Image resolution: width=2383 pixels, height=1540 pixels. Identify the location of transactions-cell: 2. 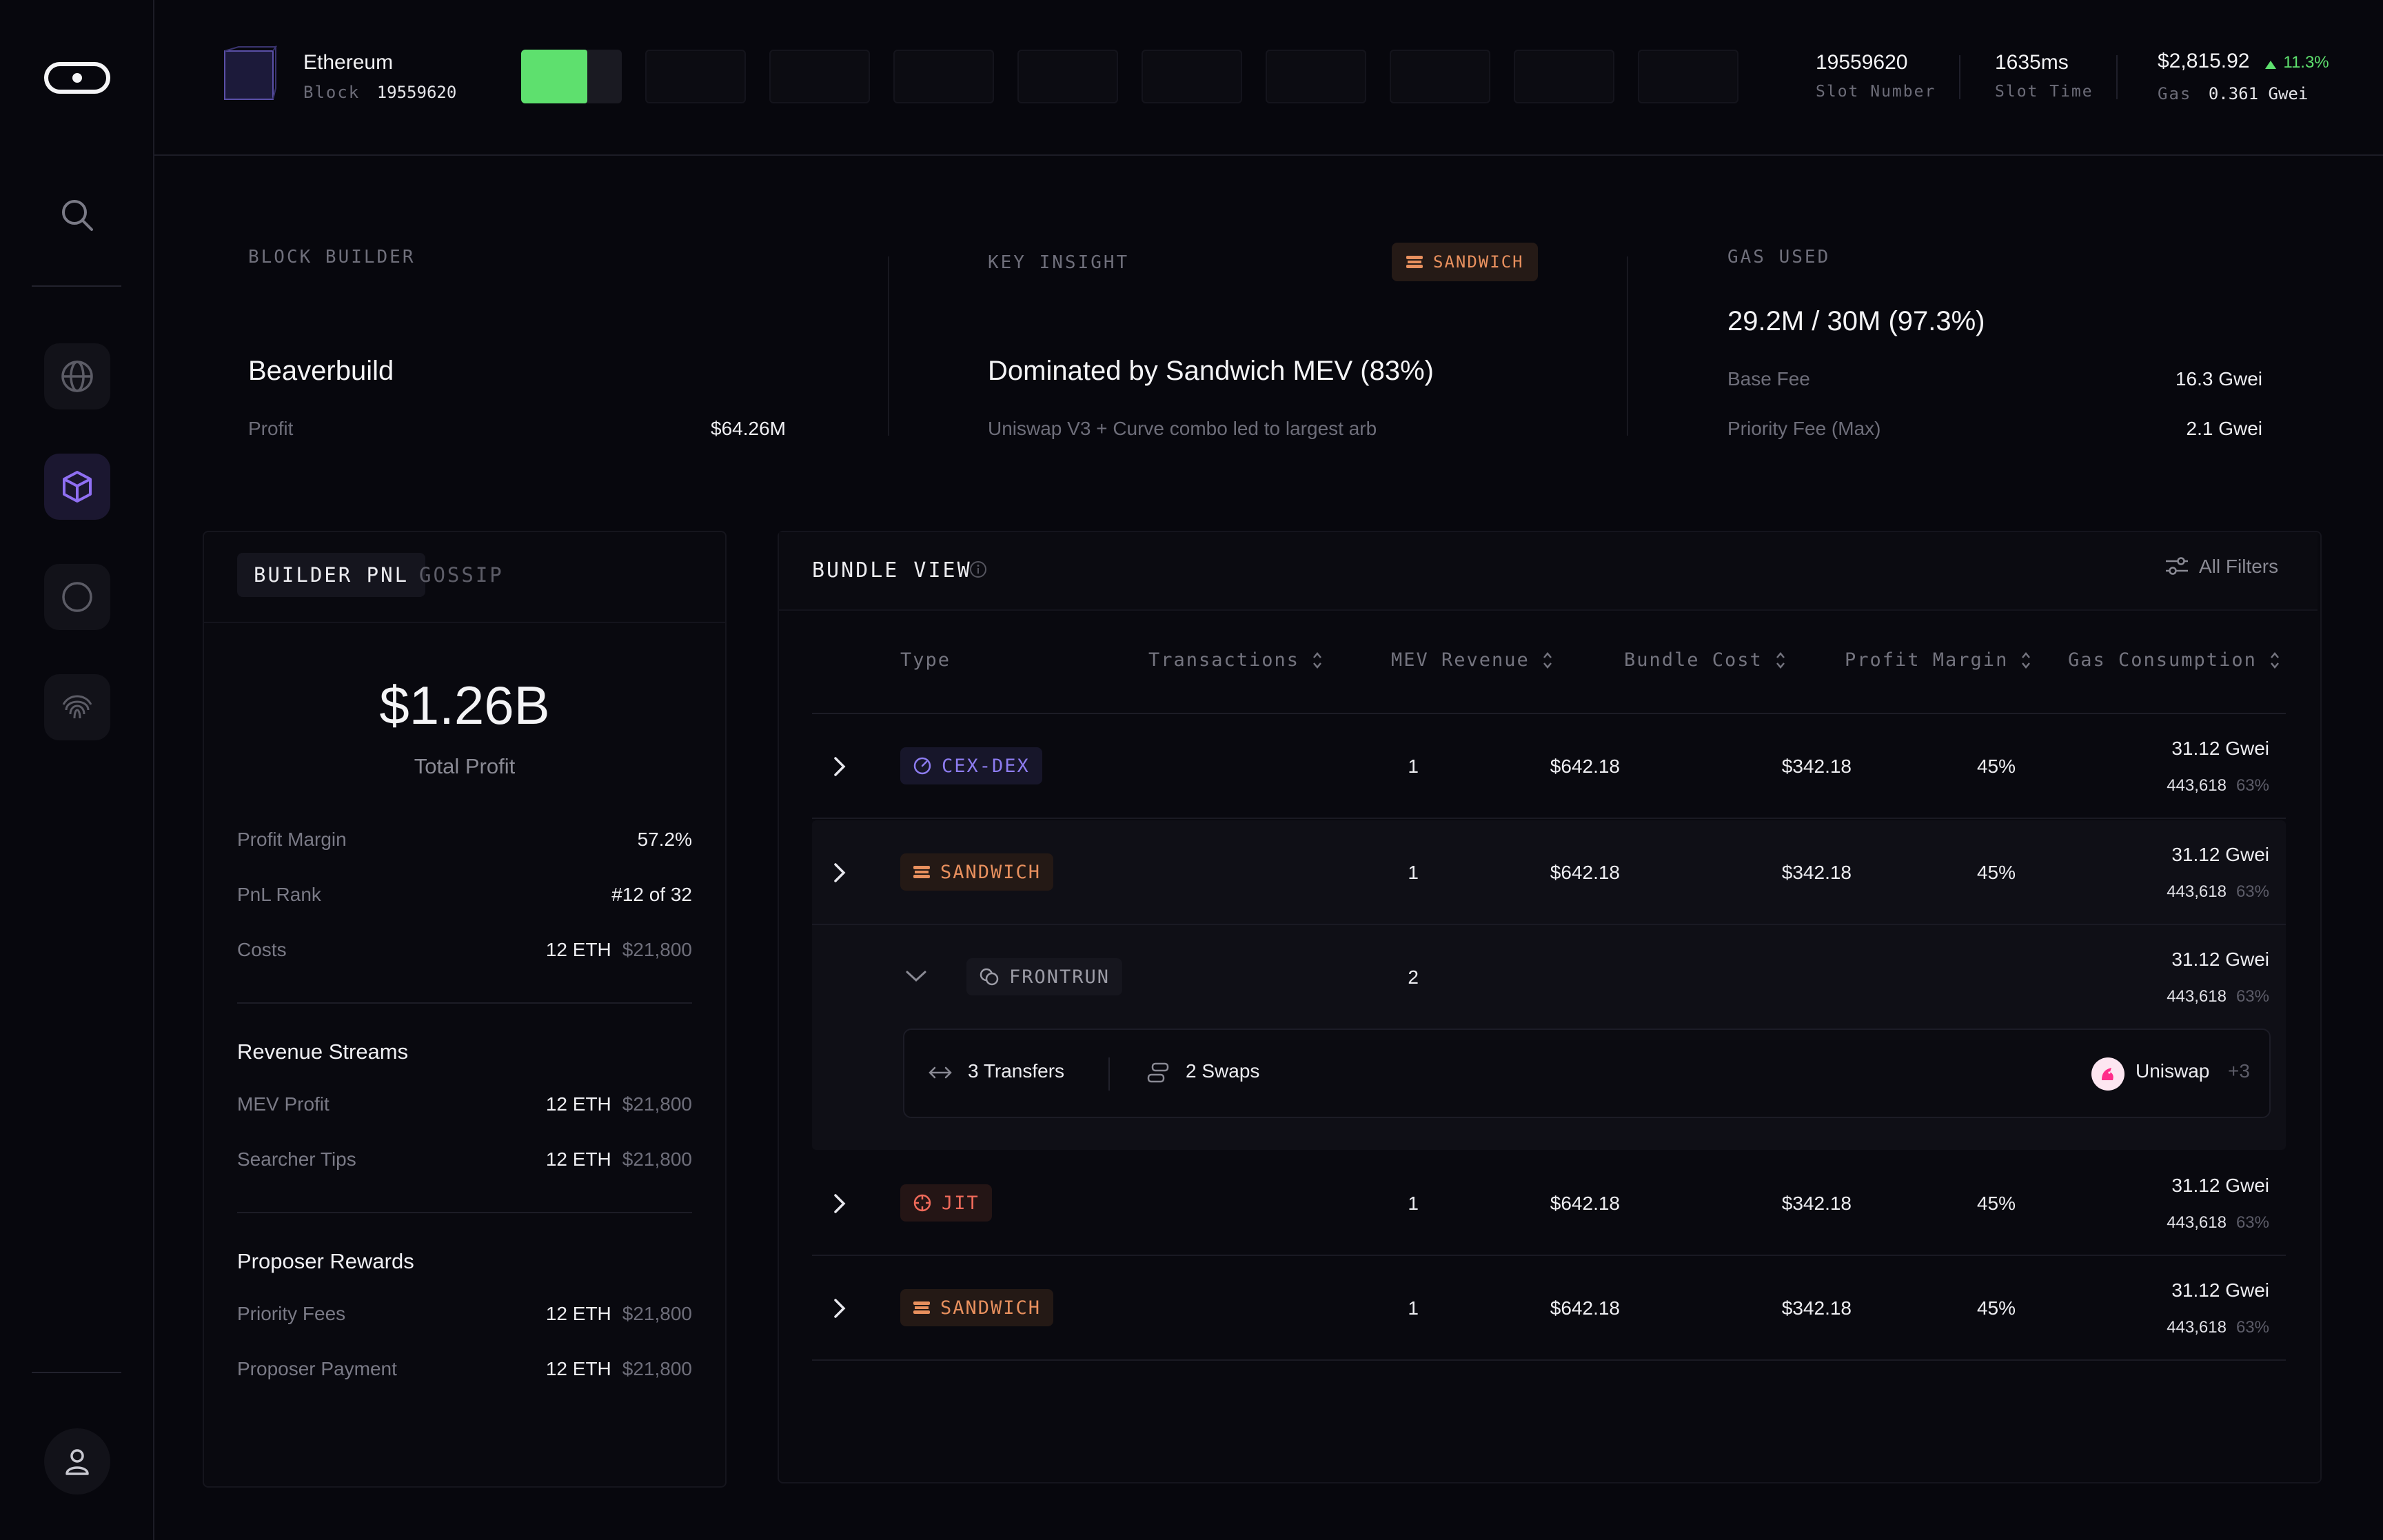
(1413, 977).